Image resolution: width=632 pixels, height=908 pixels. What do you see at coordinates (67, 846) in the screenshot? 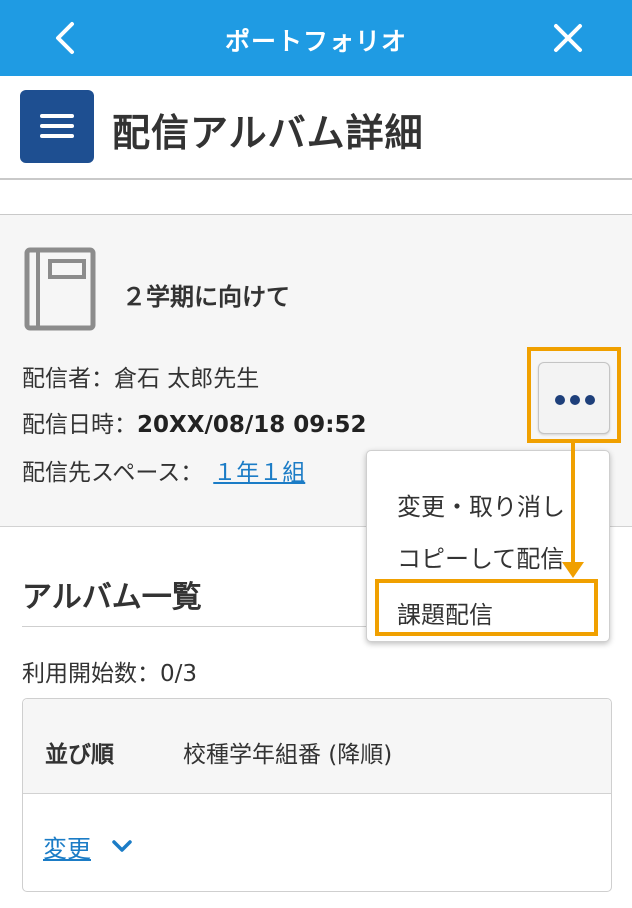
I see `sort-change-link: 変更` at bounding box center [67, 846].